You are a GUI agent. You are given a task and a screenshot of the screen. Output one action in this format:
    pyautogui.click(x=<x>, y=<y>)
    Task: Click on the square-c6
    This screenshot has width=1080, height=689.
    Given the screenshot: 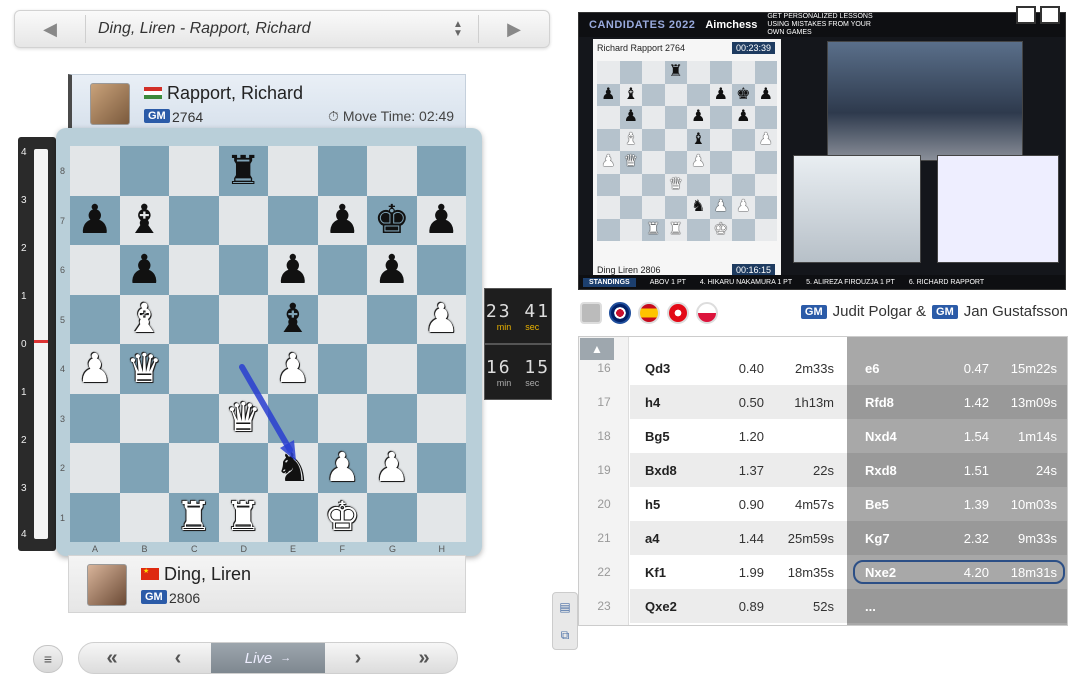 What is the action you would take?
    pyautogui.click(x=194, y=270)
    